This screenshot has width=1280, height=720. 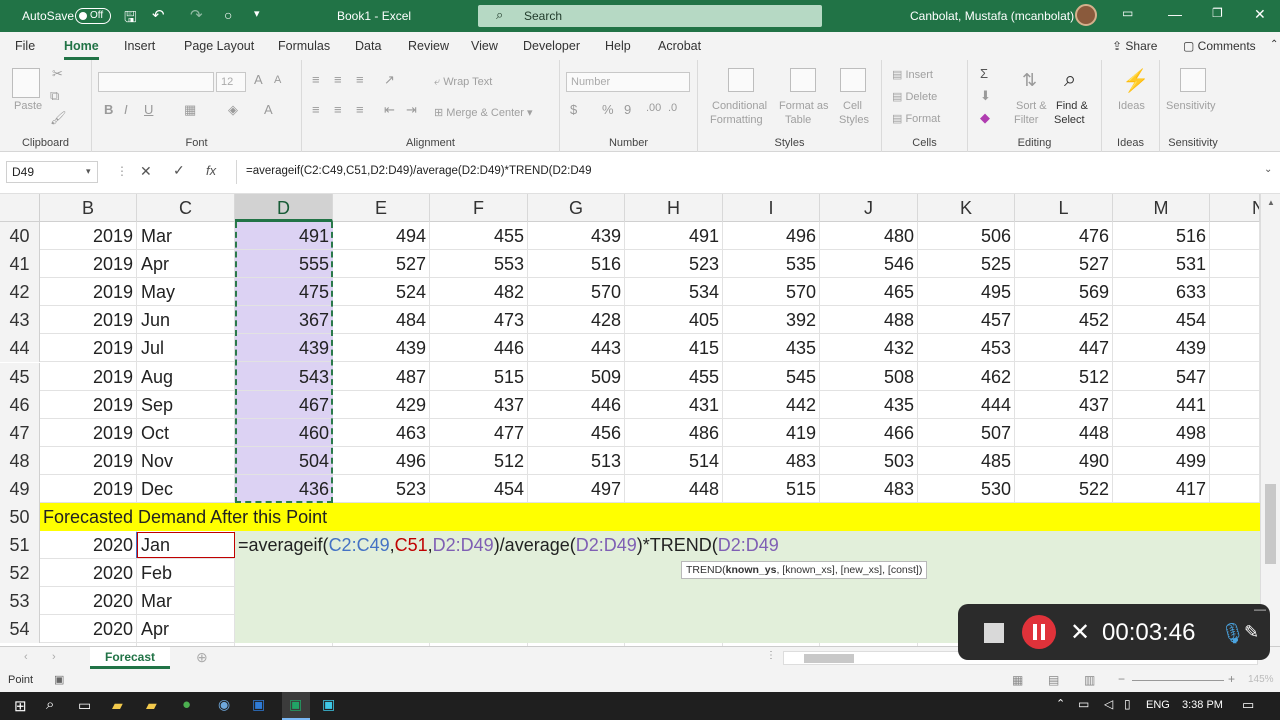 I want to click on cell-value: 480, so click(x=869, y=236).